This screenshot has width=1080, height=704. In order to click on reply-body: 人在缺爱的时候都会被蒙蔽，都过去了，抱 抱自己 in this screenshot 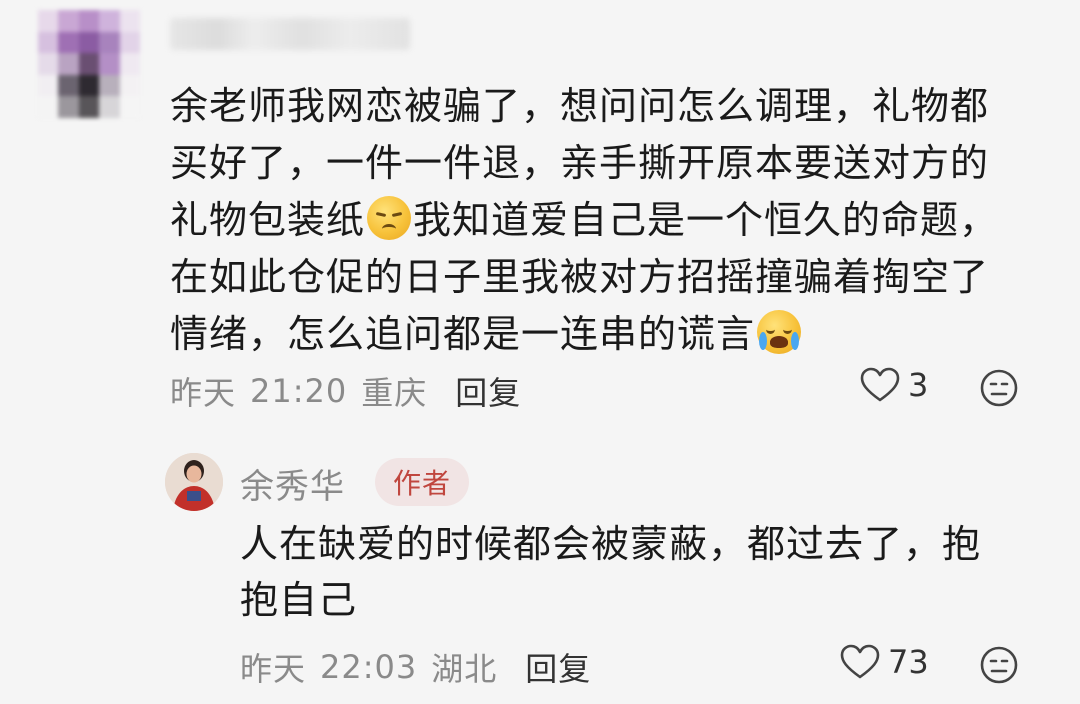, I will do `click(611, 572)`.